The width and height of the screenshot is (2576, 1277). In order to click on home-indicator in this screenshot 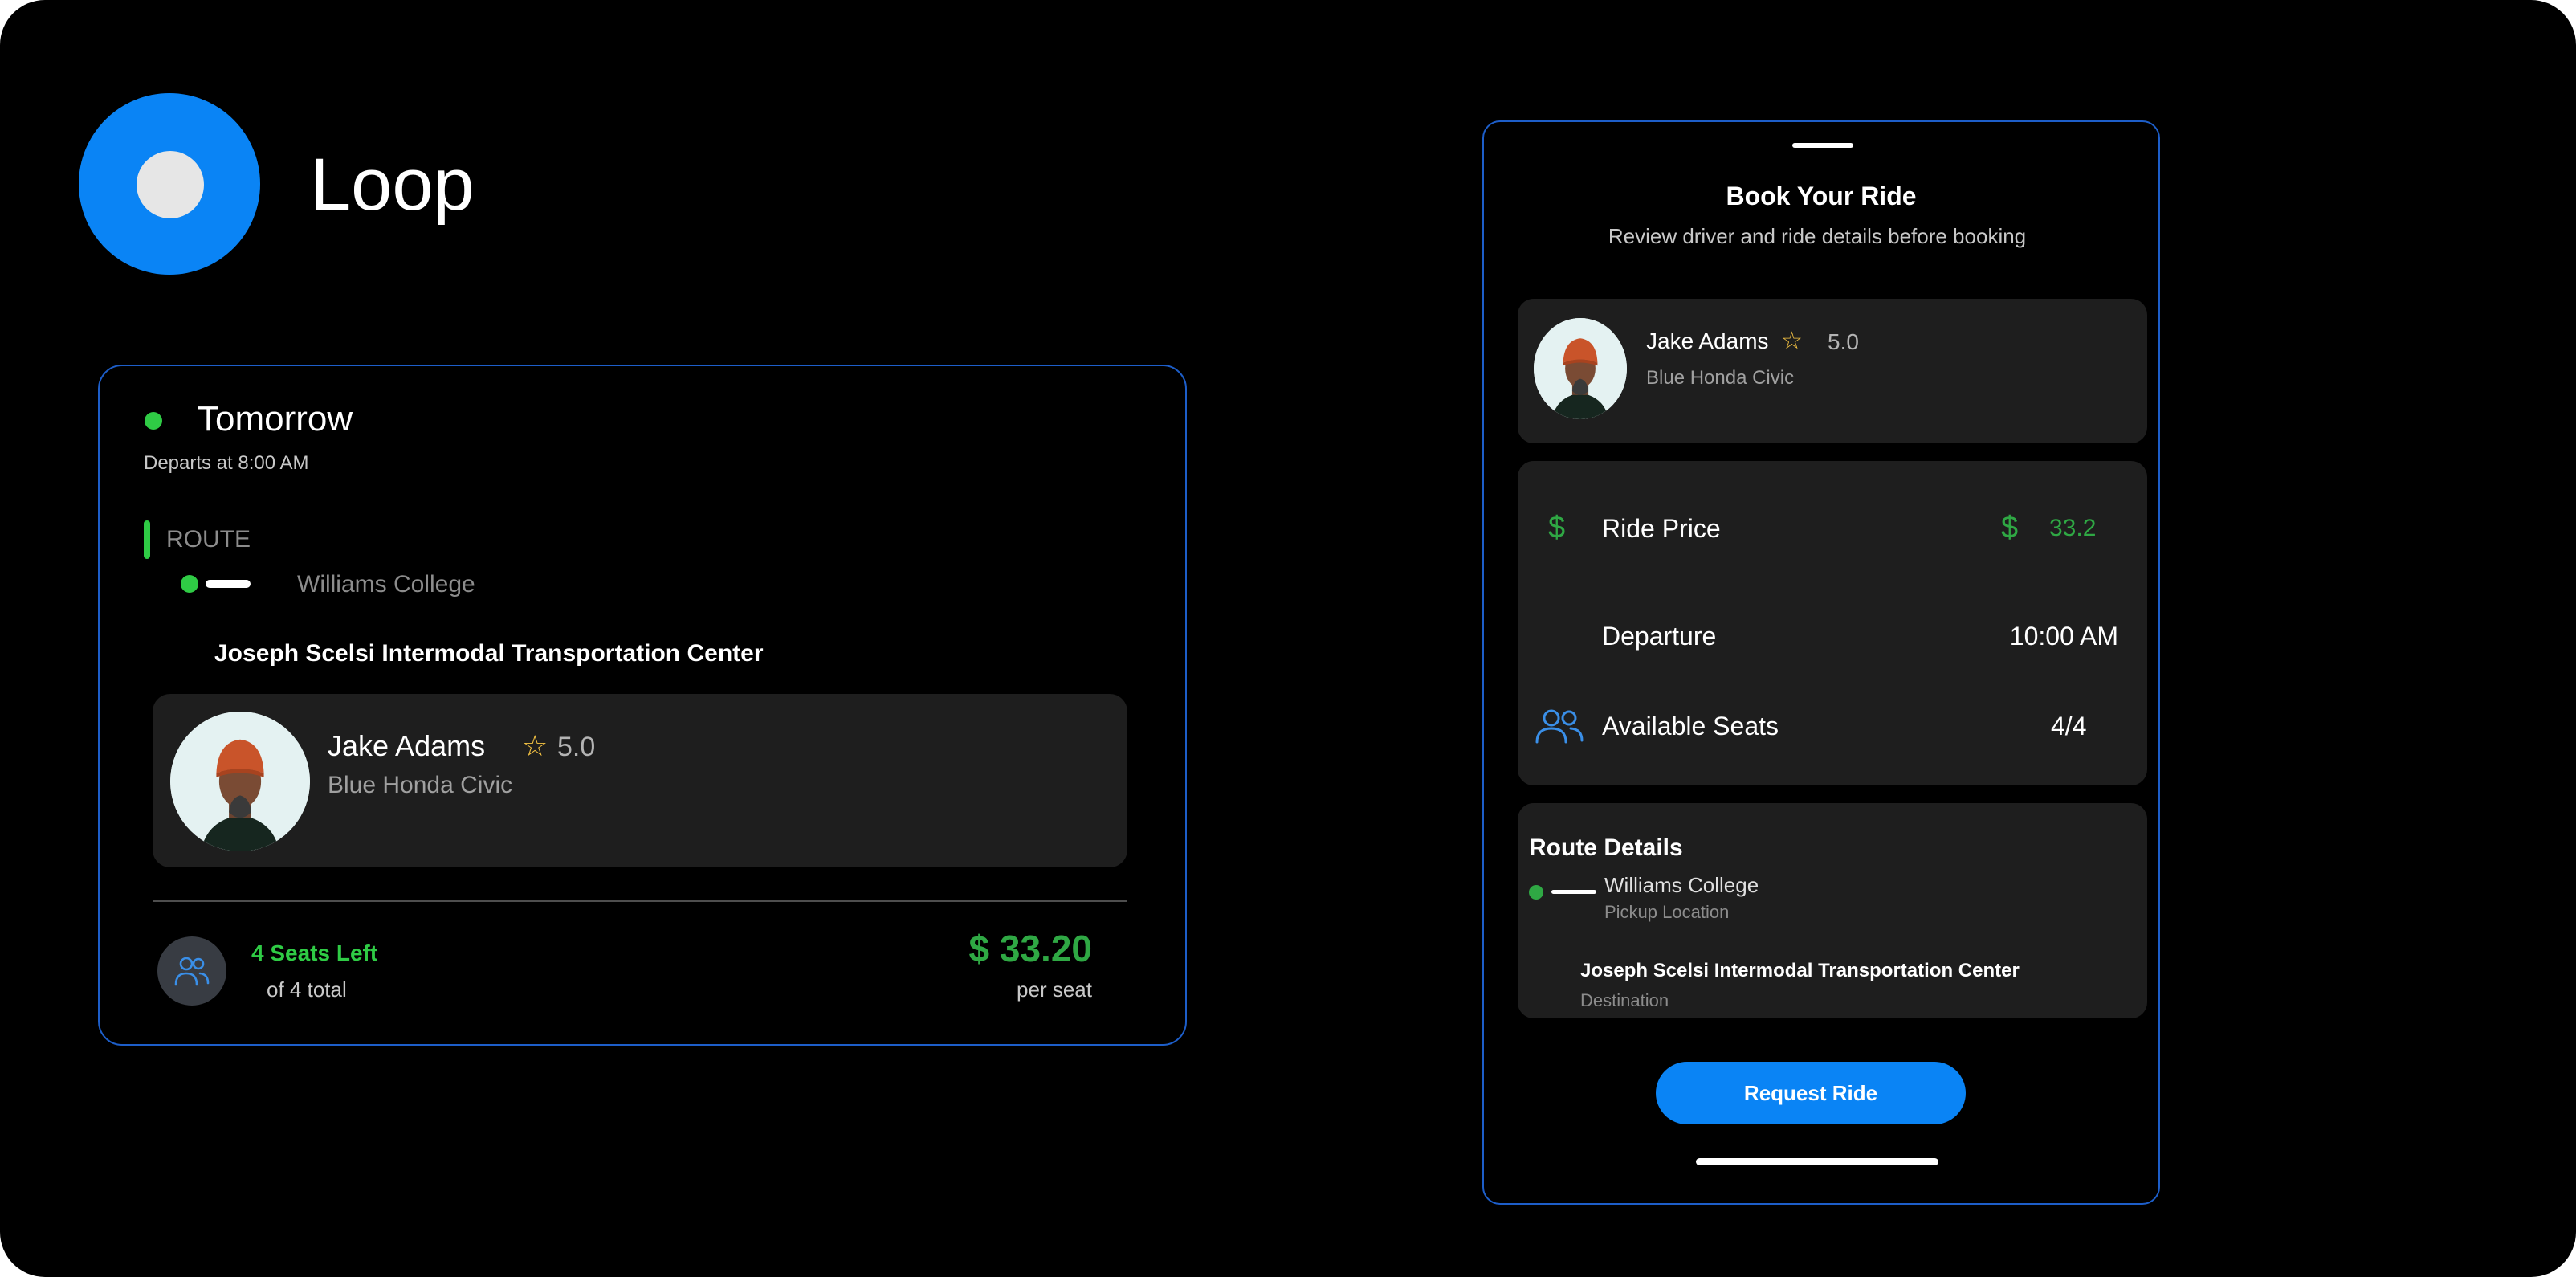, I will do `click(1817, 1161)`.